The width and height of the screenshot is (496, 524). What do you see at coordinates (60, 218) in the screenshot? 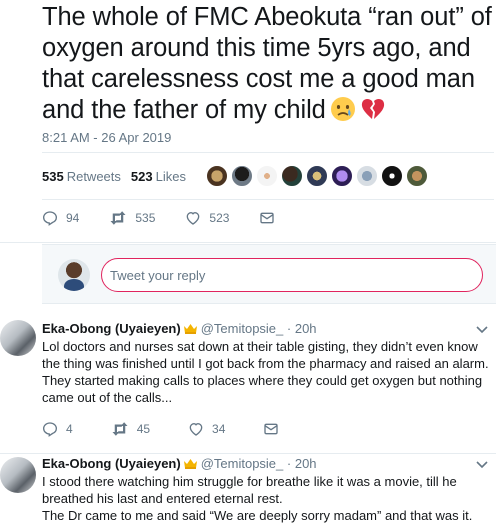
I see `reply-button: 94` at bounding box center [60, 218].